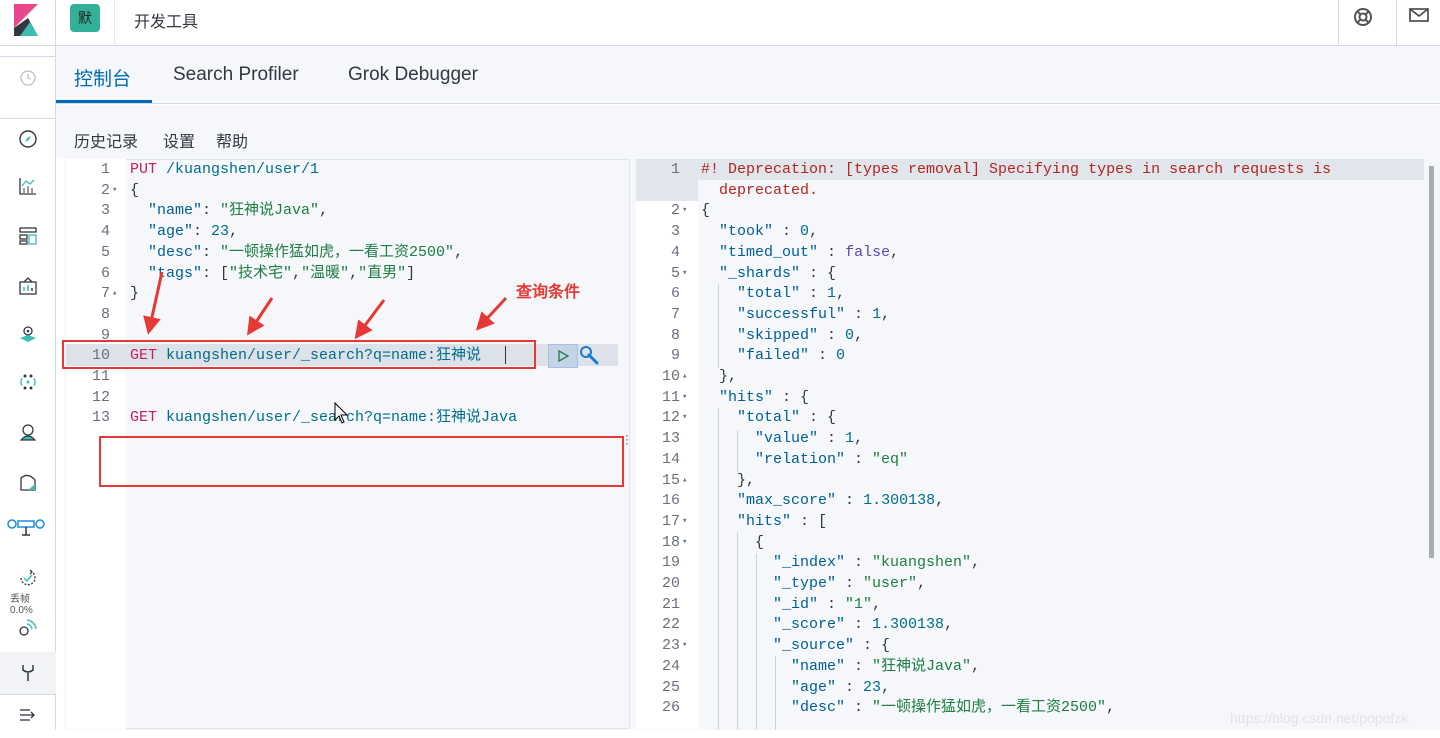  What do you see at coordinates (670, 521) in the screenshot?
I see `response-line-number: 17` at bounding box center [670, 521].